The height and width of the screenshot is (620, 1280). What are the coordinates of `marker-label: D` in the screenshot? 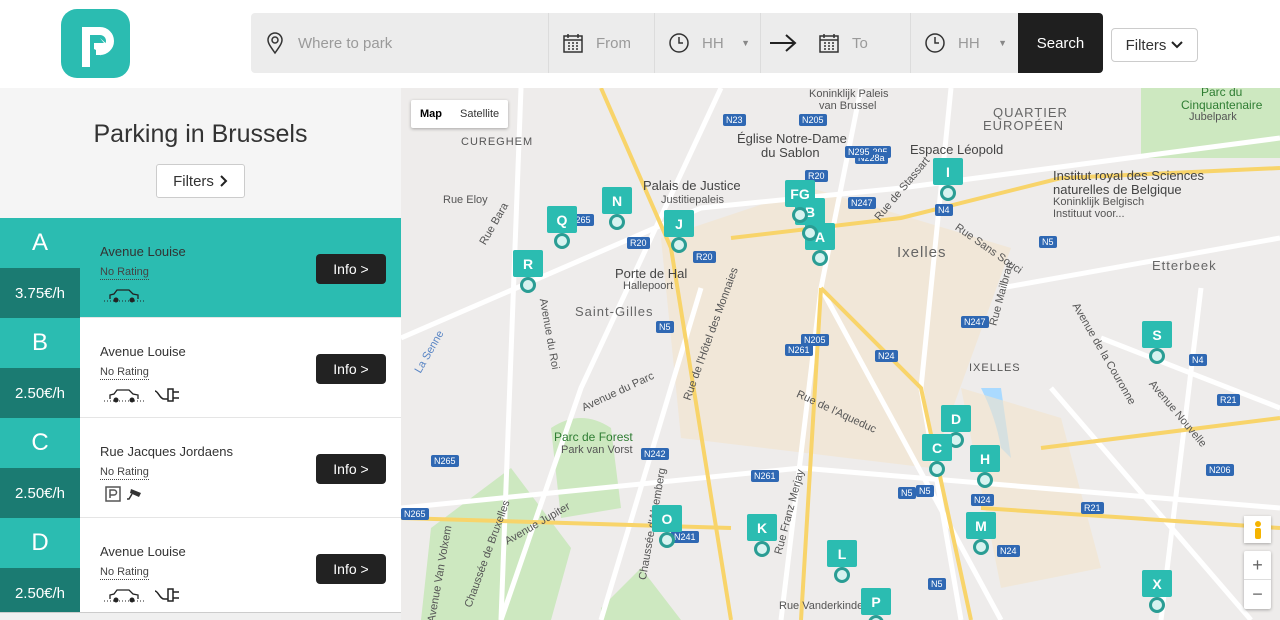 It's located at (956, 418).